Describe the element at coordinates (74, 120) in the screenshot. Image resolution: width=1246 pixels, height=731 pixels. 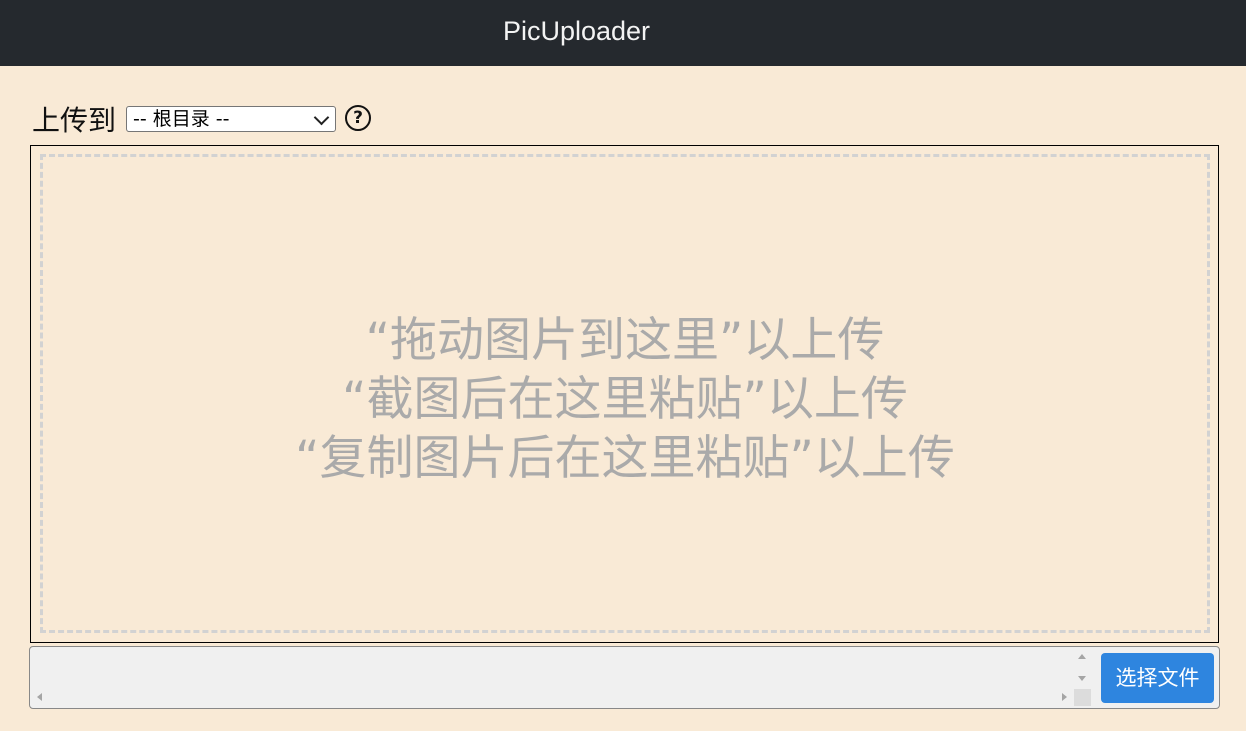
I see `upload-to-label: 上传到` at that location.